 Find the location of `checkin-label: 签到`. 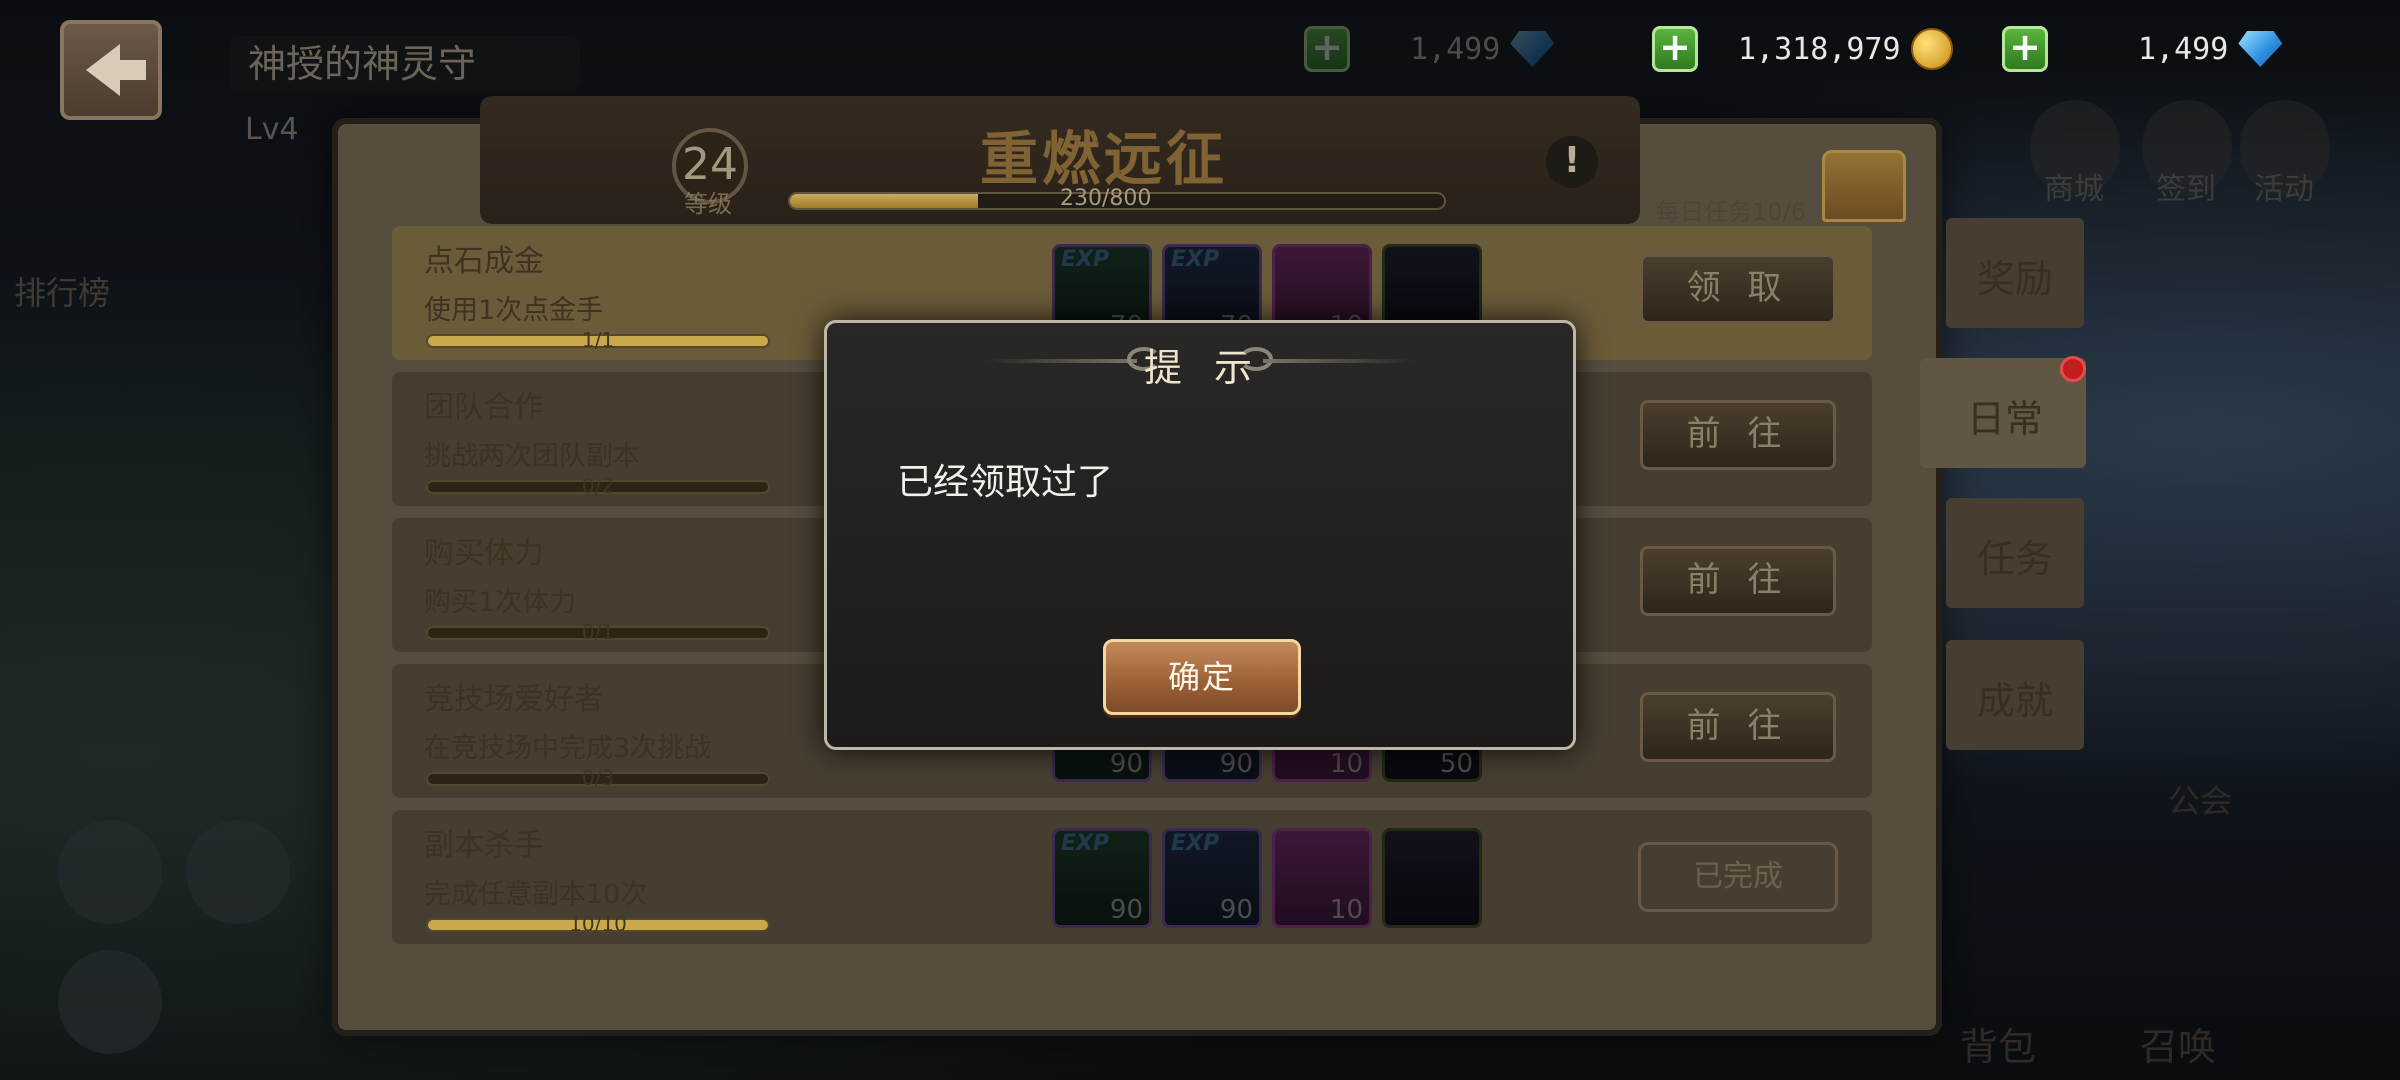

checkin-label: 签到 is located at coordinates (2186, 189).